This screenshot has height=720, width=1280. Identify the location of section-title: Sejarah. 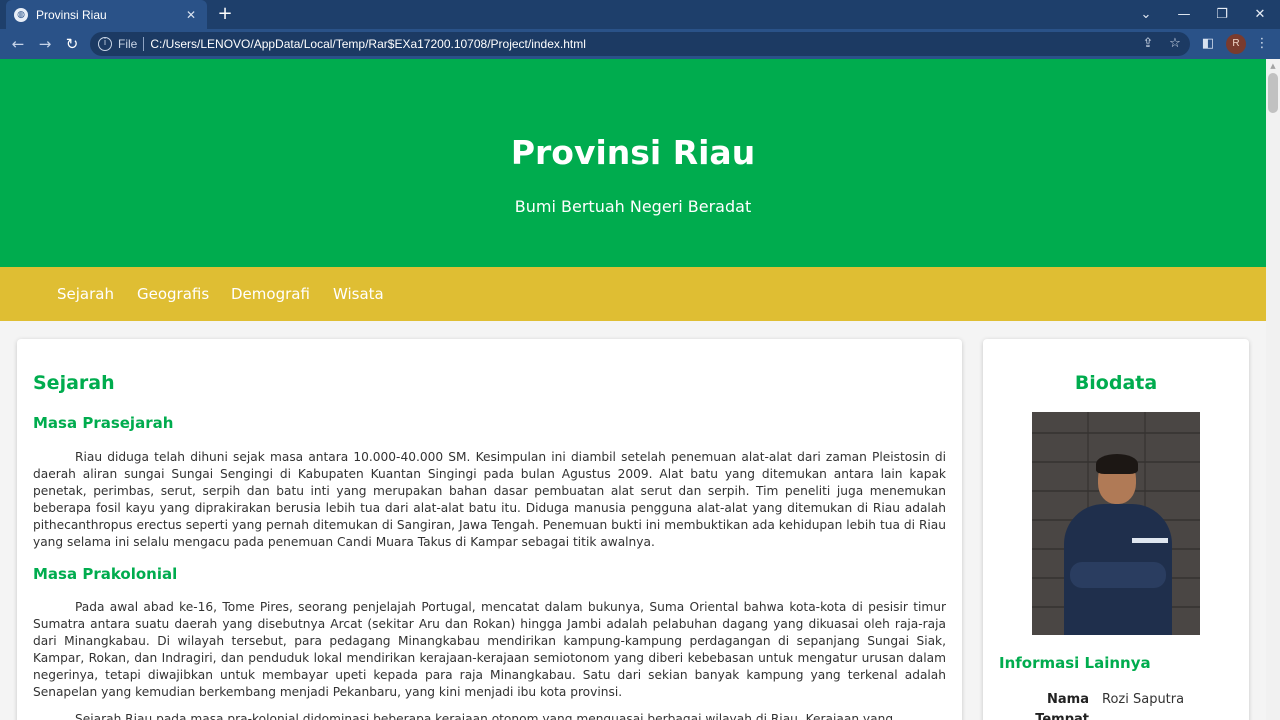
(74, 383).